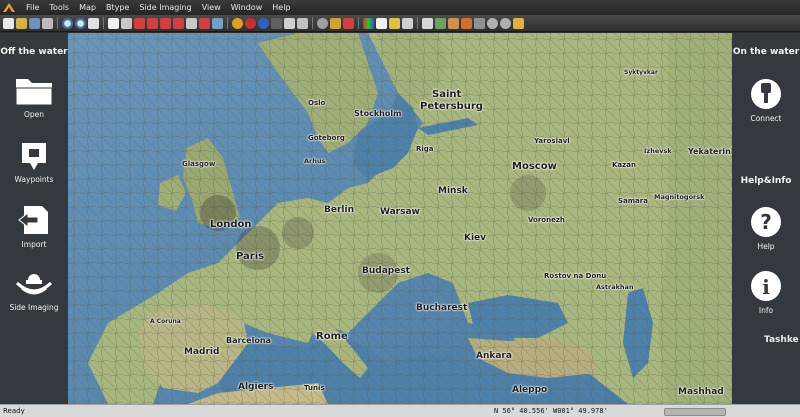  What do you see at coordinates (546, 220) in the screenshot?
I see `city-label: Voronezh` at bounding box center [546, 220].